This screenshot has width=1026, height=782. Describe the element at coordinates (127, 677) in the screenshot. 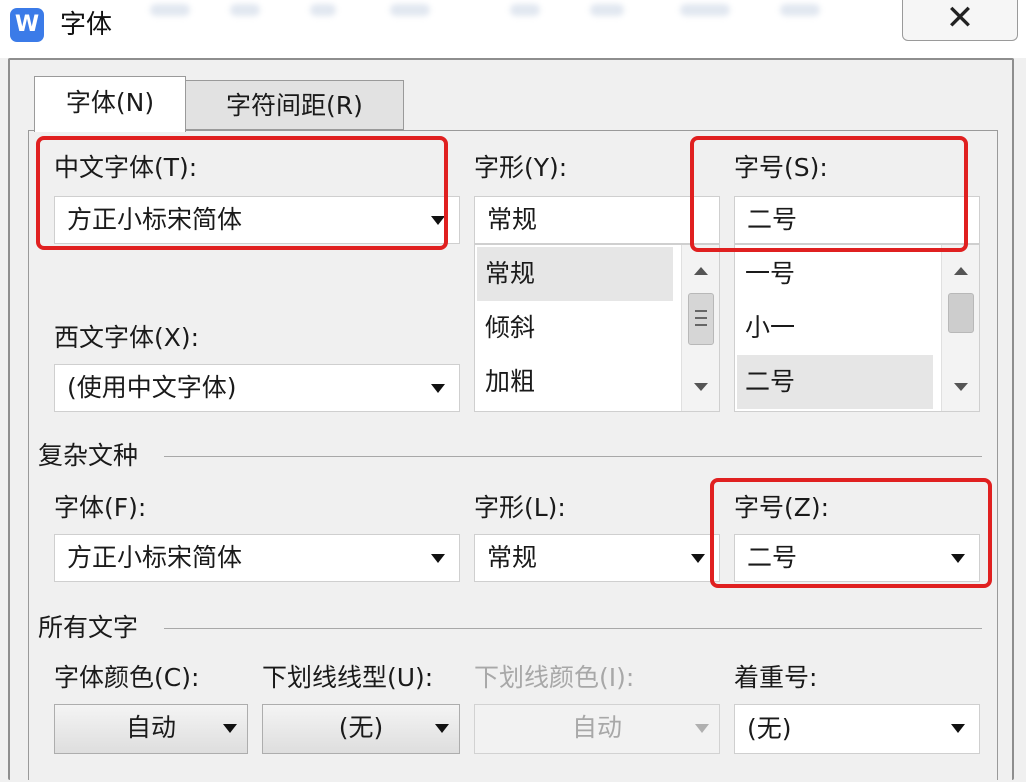

I see `font-color-label: 字体颜色(C):` at that location.